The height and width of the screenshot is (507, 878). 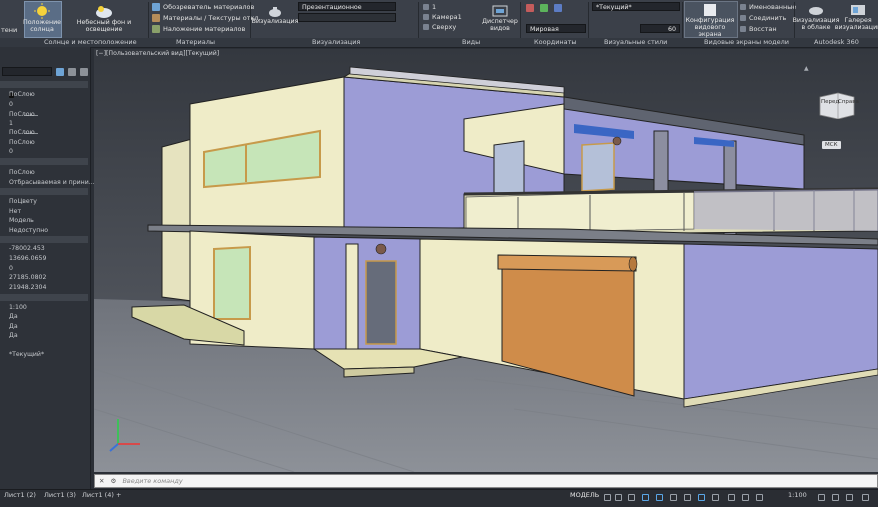 I want to click on view-cube-right: Справа, so click(x=848, y=102).